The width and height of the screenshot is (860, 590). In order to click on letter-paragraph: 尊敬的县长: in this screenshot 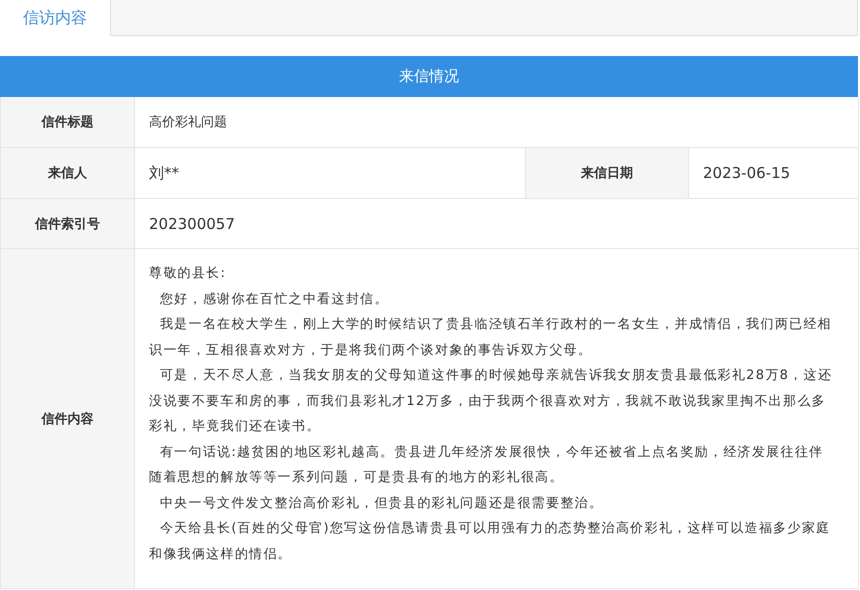, I will do `click(188, 274)`.